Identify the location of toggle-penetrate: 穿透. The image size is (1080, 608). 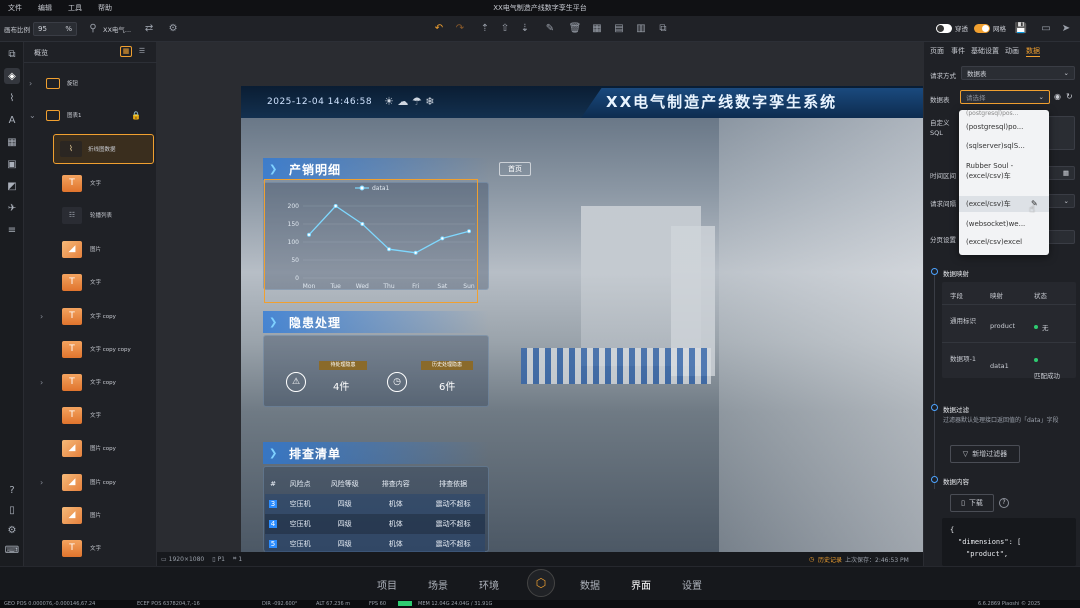
(952, 28).